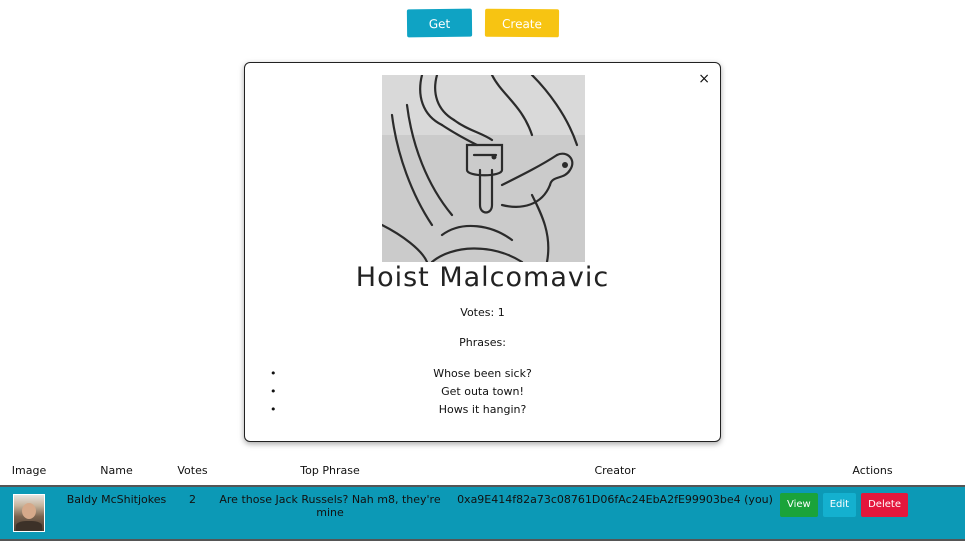 This screenshot has height=542, width=965. What do you see at coordinates (192, 513) in the screenshot?
I see `row-votes: 2` at bounding box center [192, 513].